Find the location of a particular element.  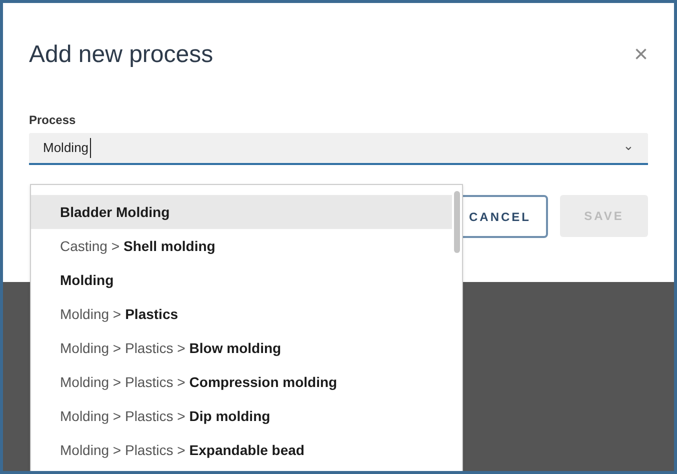

option-match: Expandable bead is located at coordinates (246, 450).